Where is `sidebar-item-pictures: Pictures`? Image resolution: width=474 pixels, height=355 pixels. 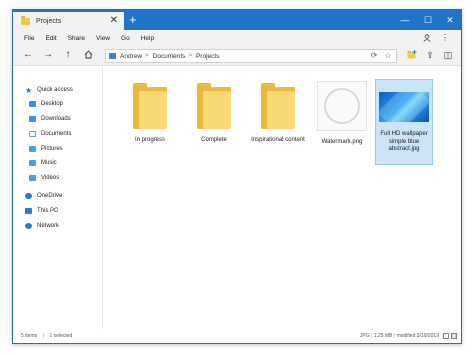 sidebar-item-pictures: Pictures is located at coordinates (46, 149).